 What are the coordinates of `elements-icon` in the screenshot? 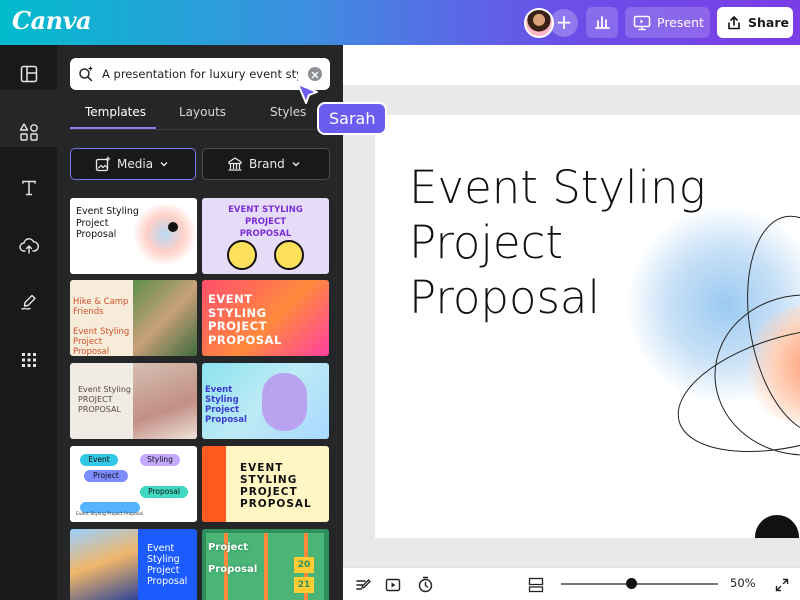 It's located at (28, 132).